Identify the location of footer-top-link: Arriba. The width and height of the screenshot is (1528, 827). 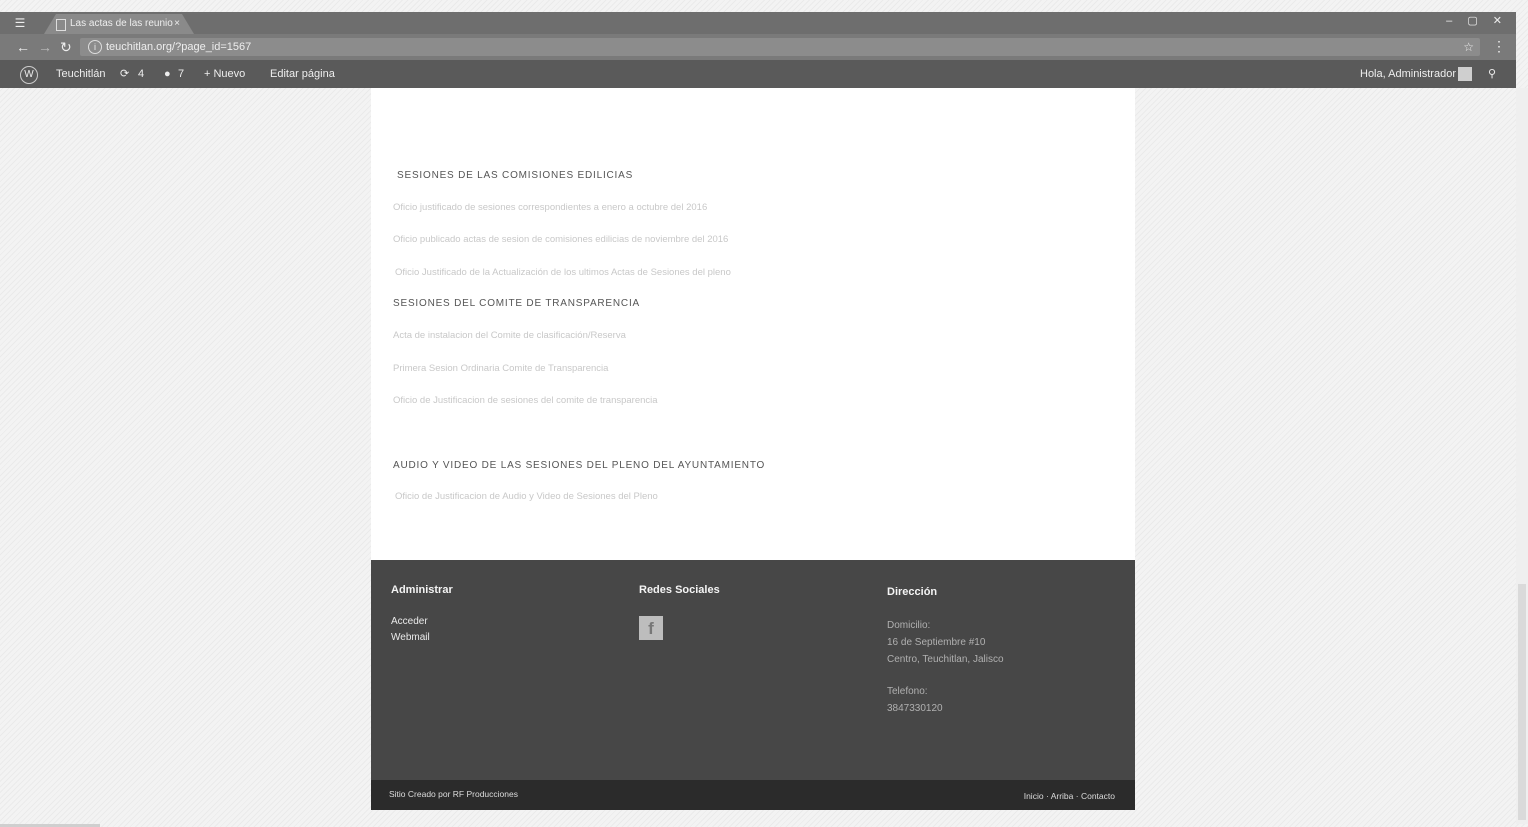
(1062, 796).